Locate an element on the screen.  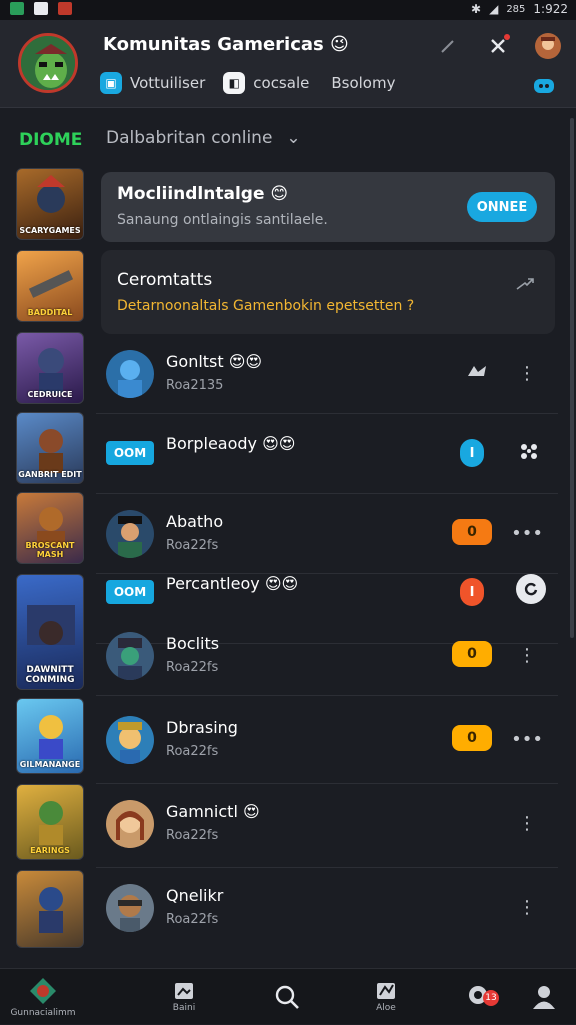
nav-stats: Aloe is located at coordinates (386, 997).